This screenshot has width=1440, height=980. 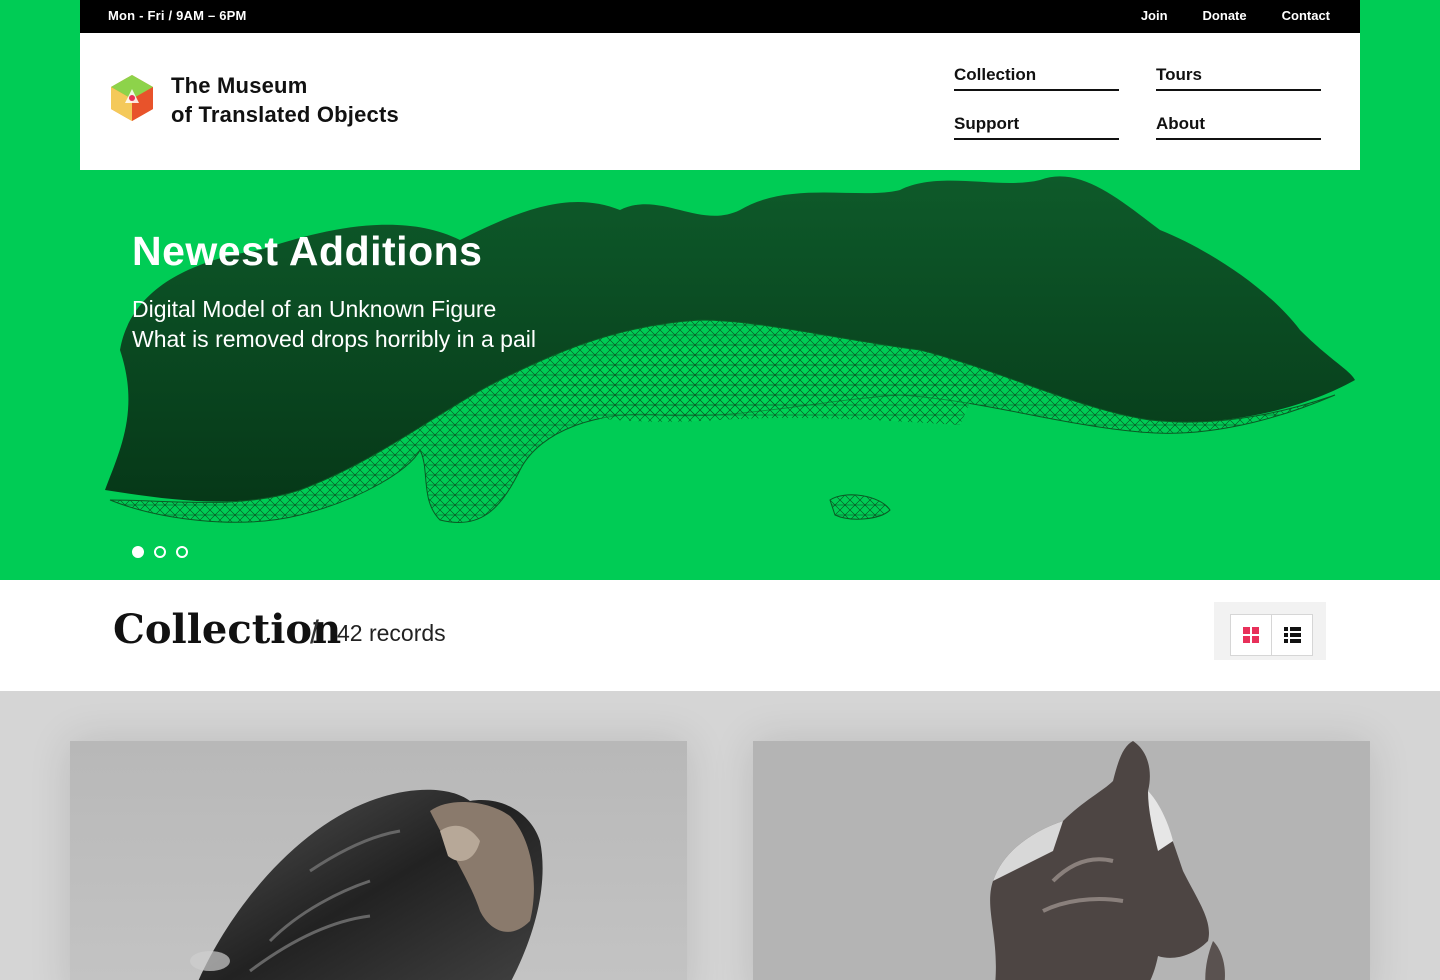 I want to click on nav-collection: Collection, so click(x=1036, y=78).